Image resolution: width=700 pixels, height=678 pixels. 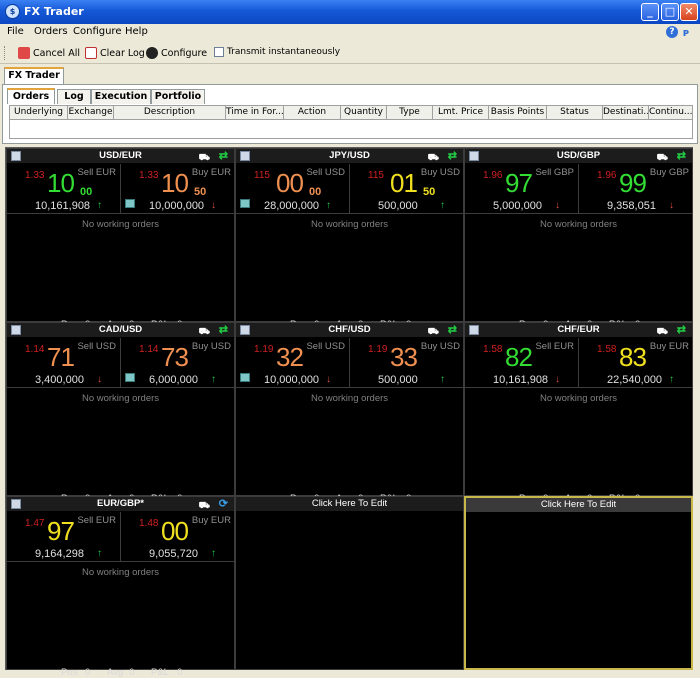 What do you see at coordinates (136, 31) in the screenshot?
I see `menu-help: Help` at bounding box center [136, 31].